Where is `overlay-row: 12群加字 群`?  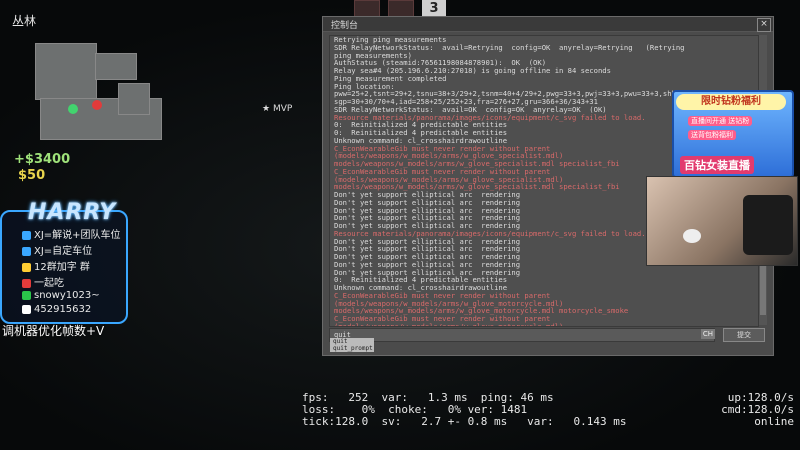
overlay-row: 12群加字 群 is located at coordinates (56, 265).